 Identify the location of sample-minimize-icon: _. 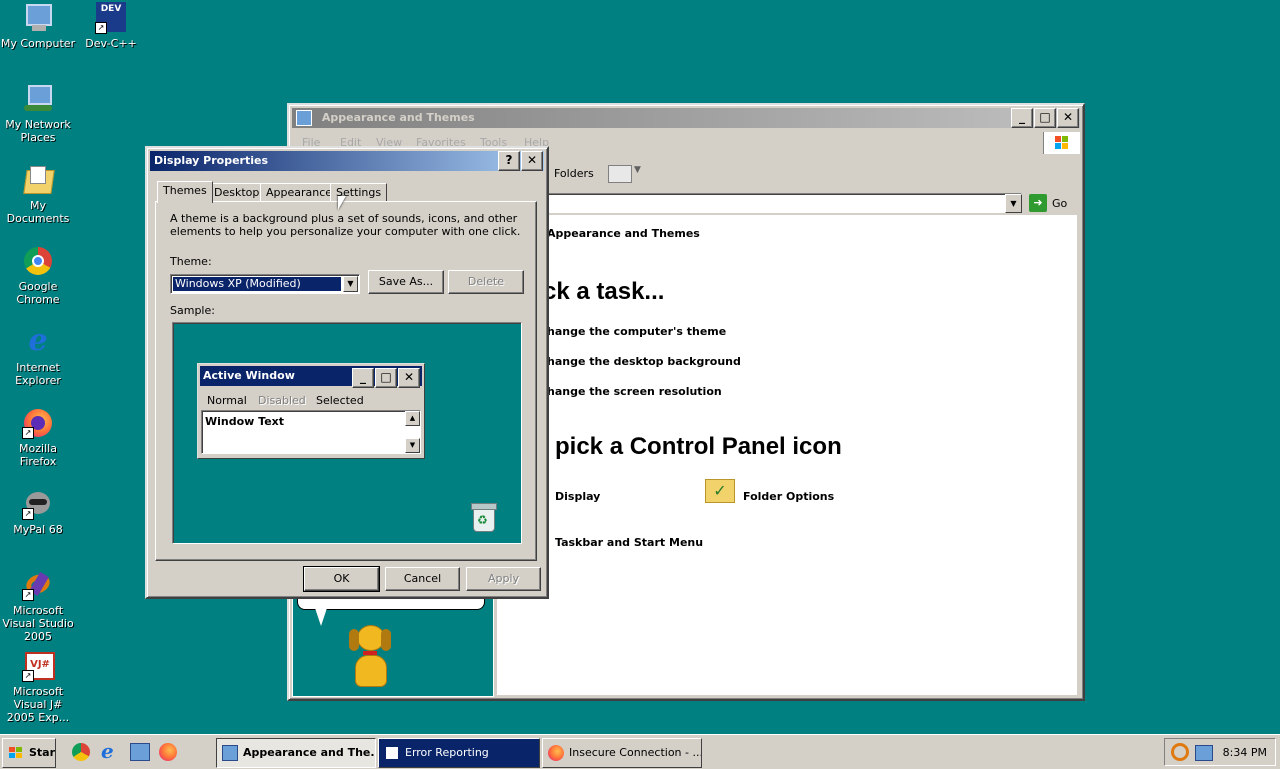
(363, 378).